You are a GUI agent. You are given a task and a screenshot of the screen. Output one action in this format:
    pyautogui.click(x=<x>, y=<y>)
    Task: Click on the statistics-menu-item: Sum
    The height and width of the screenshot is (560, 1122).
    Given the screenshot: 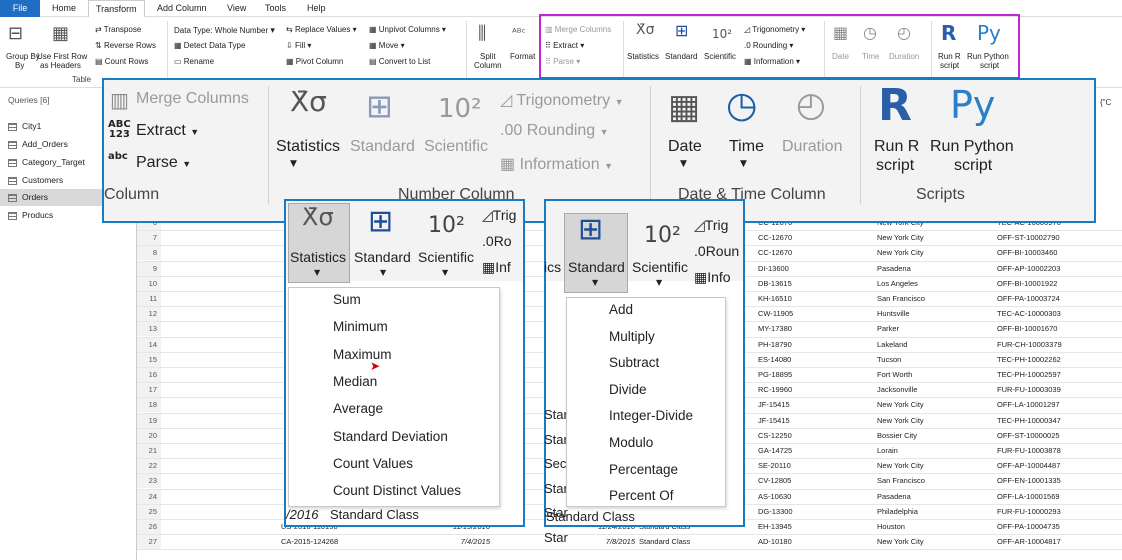 What is the action you would take?
    pyautogui.click(x=394, y=299)
    